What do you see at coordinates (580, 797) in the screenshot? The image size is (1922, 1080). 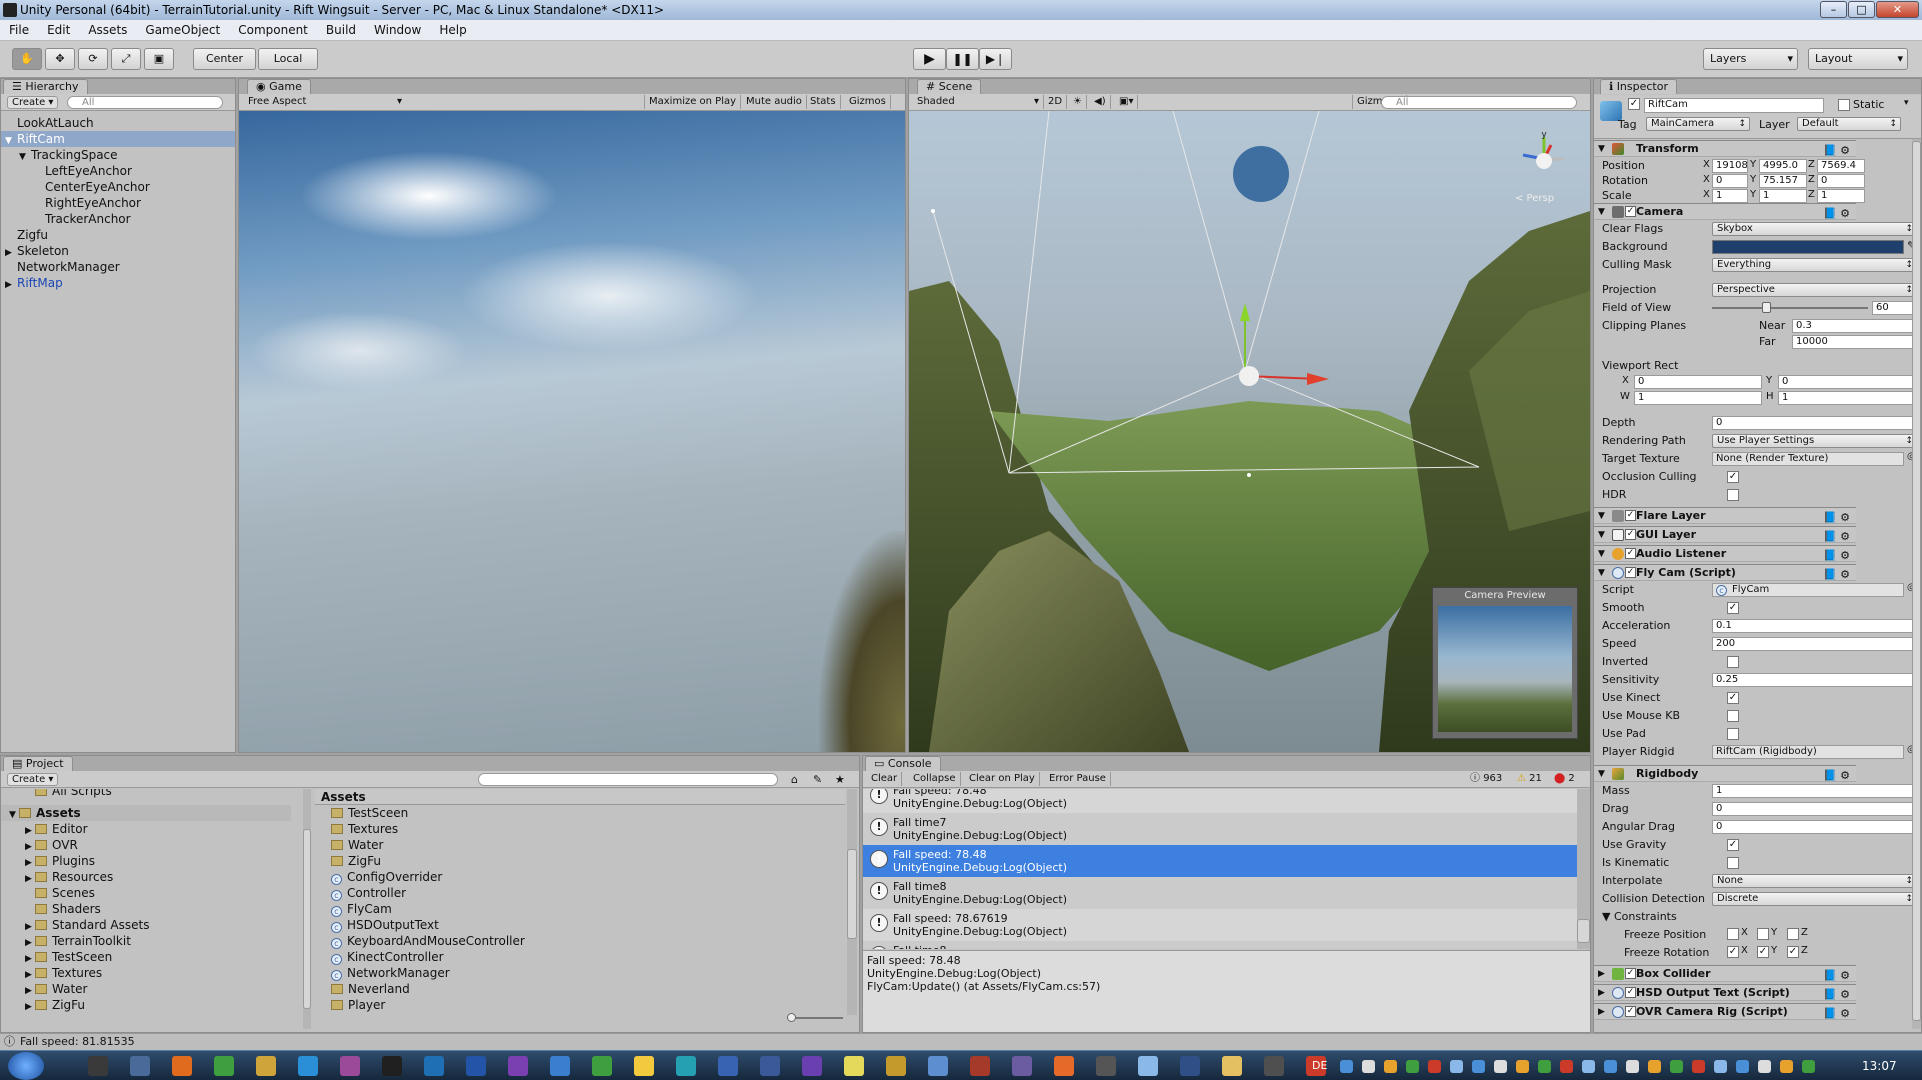 I see `assets-breadcrumb: Assets` at bounding box center [580, 797].